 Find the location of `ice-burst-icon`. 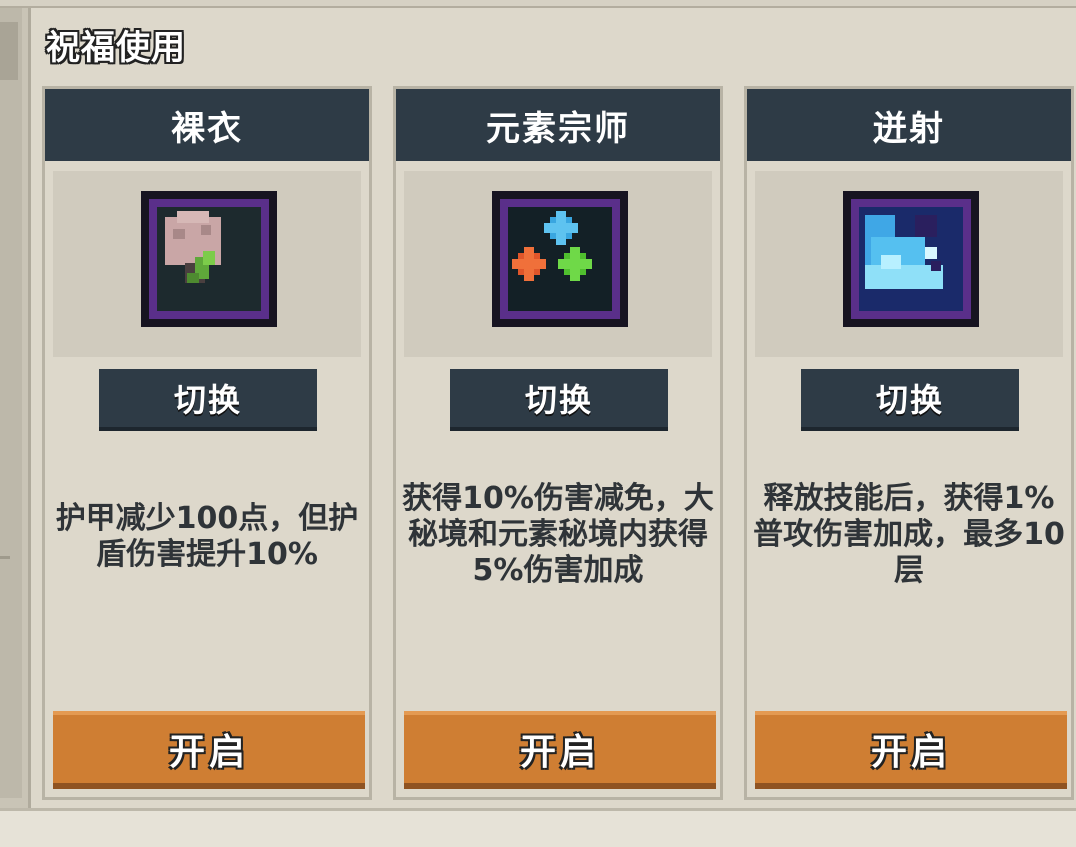

ice-burst-icon is located at coordinates (911, 259).